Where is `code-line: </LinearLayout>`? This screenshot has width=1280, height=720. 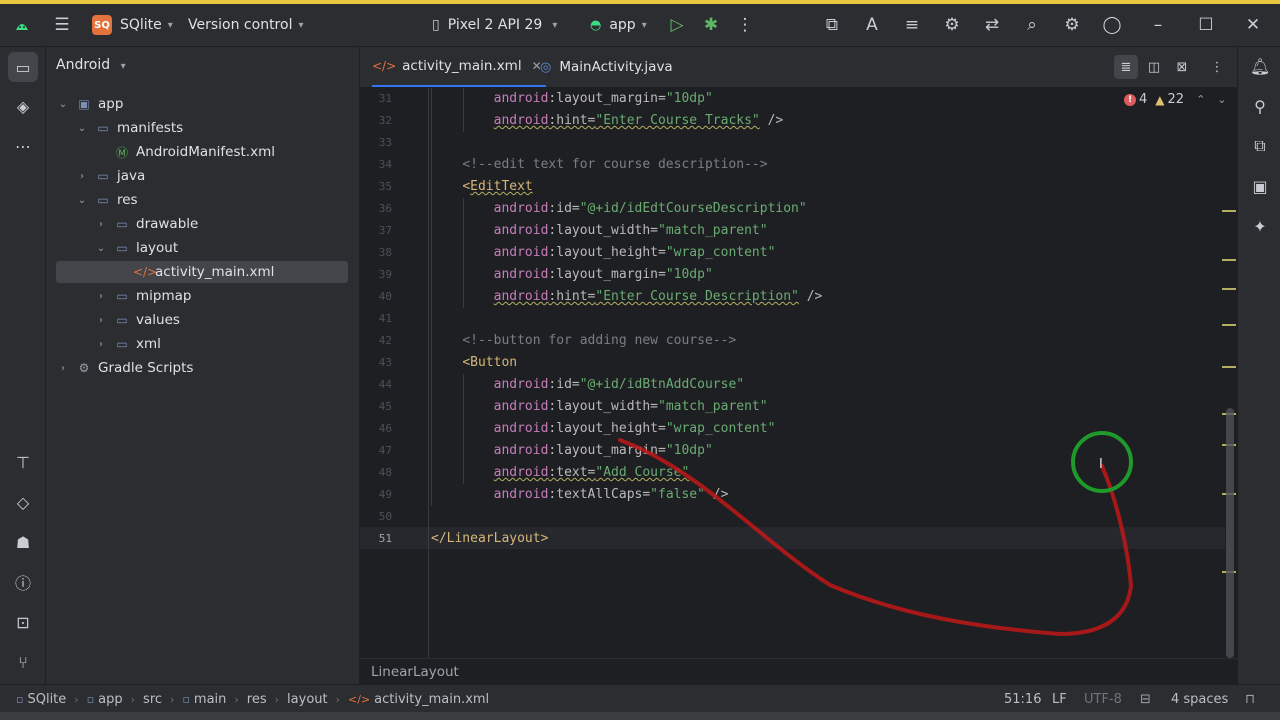
code-line: </LinearLayout> is located at coordinates (489, 539).